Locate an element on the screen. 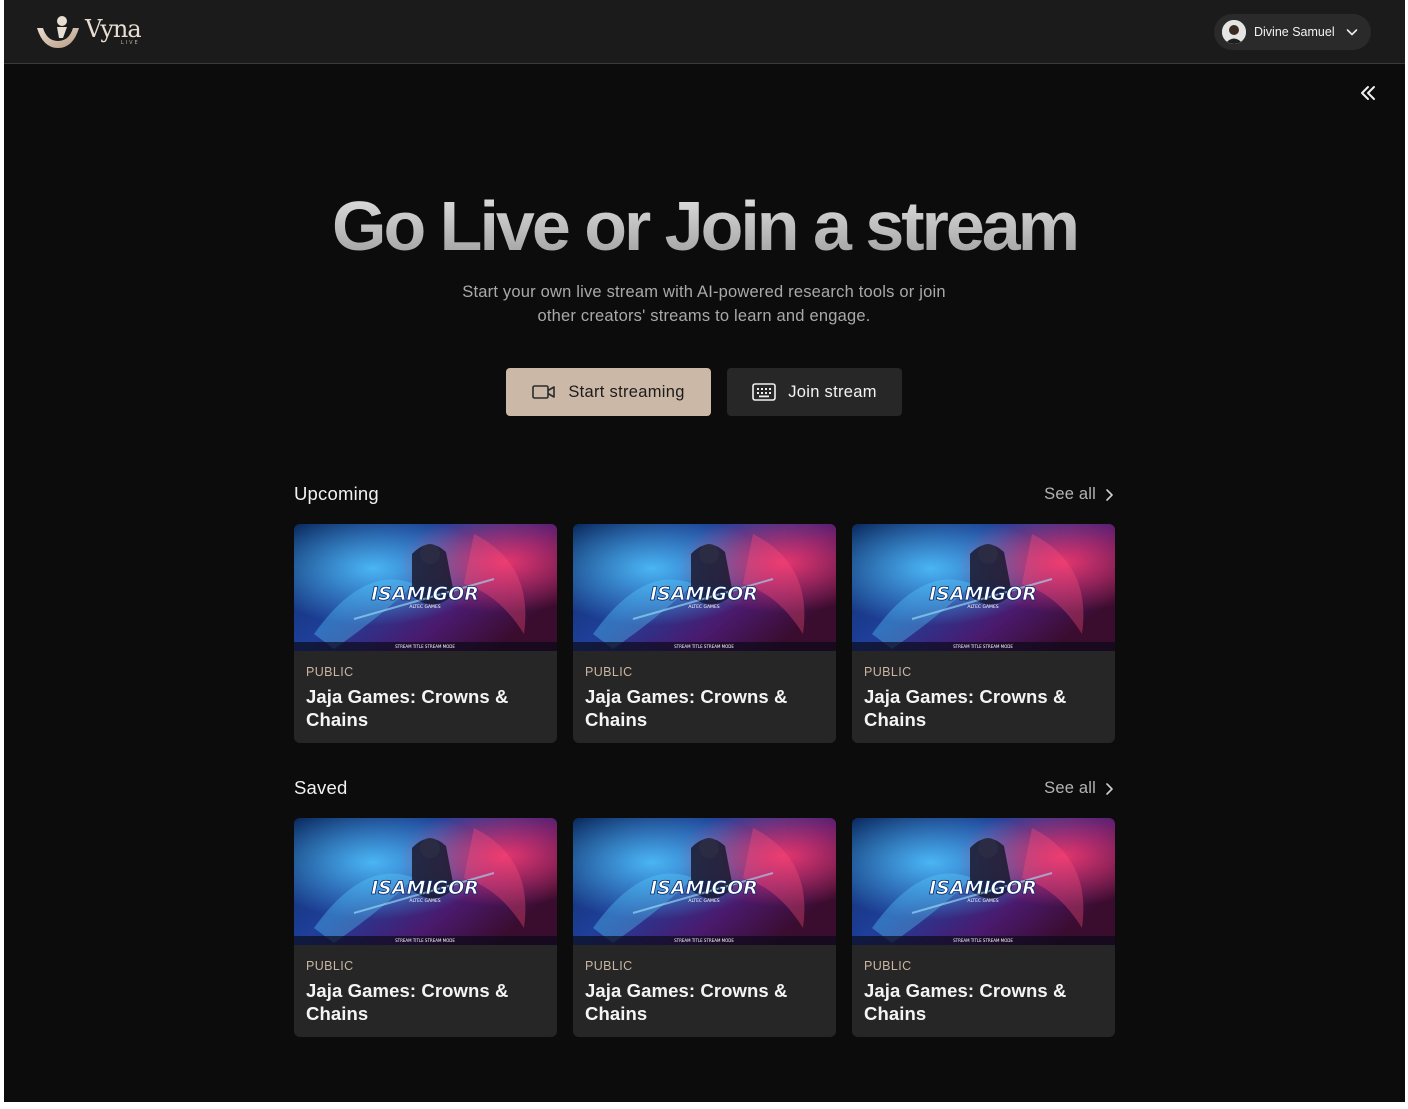 The image size is (1408, 1109). user-menu-button: Divine Samuel is located at coordinates (1292, 32).